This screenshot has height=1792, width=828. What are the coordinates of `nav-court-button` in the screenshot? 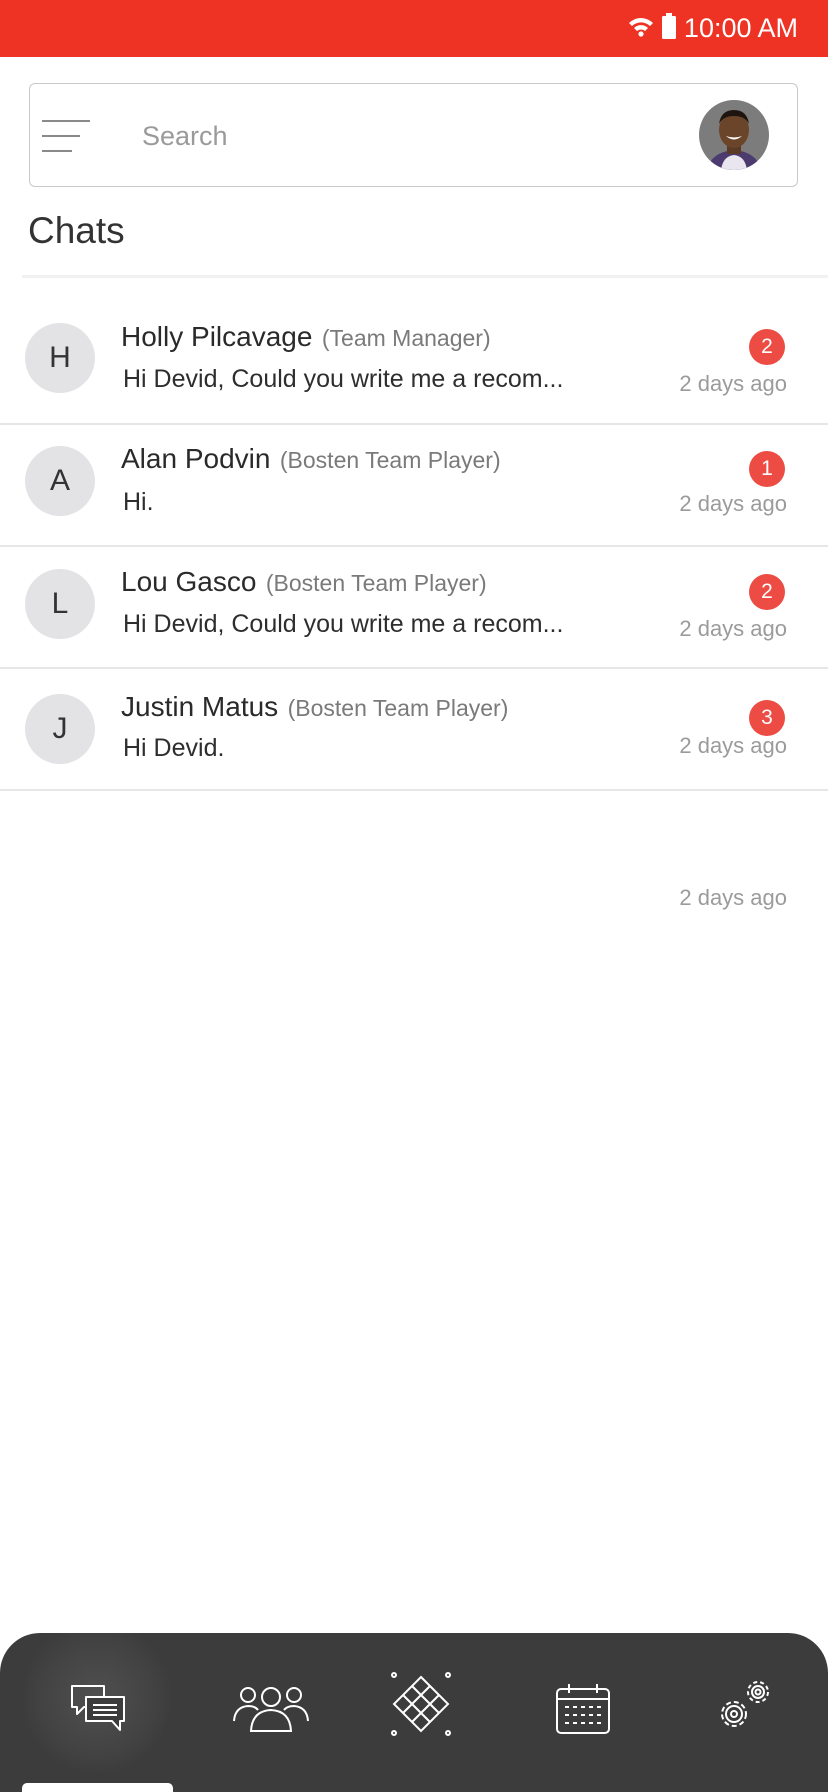 It's located at (421, 1712).